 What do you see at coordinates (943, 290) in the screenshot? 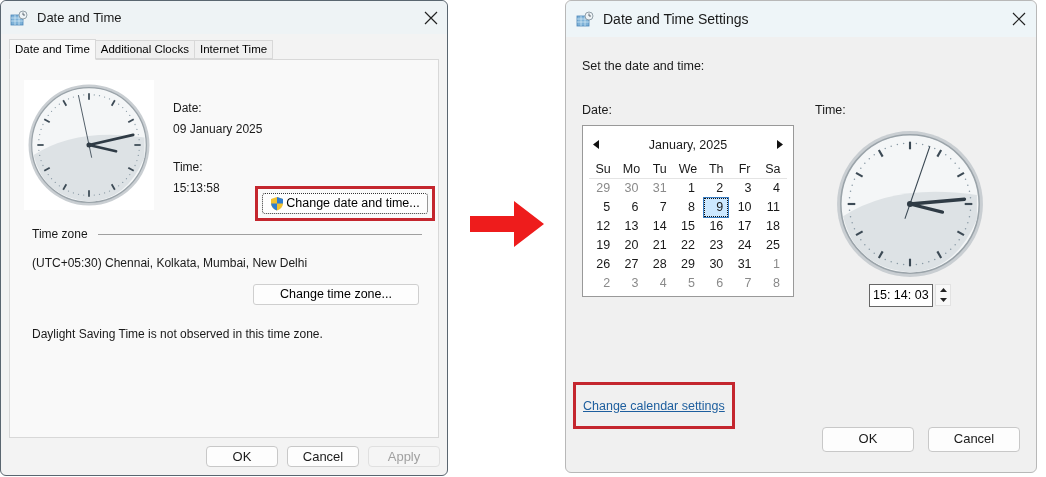
I see `up-arrow-icon` at bounding box center [943, 290].